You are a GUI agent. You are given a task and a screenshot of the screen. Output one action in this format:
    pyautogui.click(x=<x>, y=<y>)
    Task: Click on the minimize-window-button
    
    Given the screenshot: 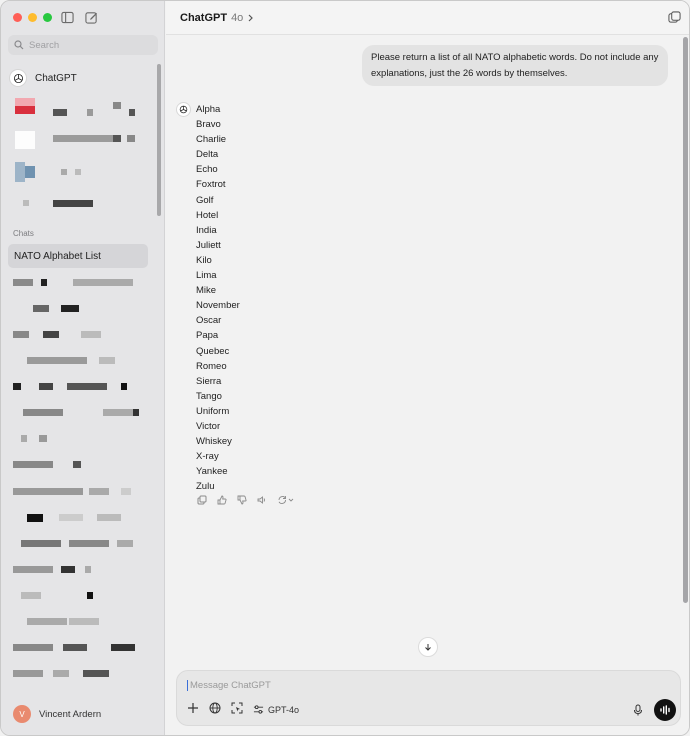 What is the action you would take?
    pyautogui.click(x=32, y=17)
    